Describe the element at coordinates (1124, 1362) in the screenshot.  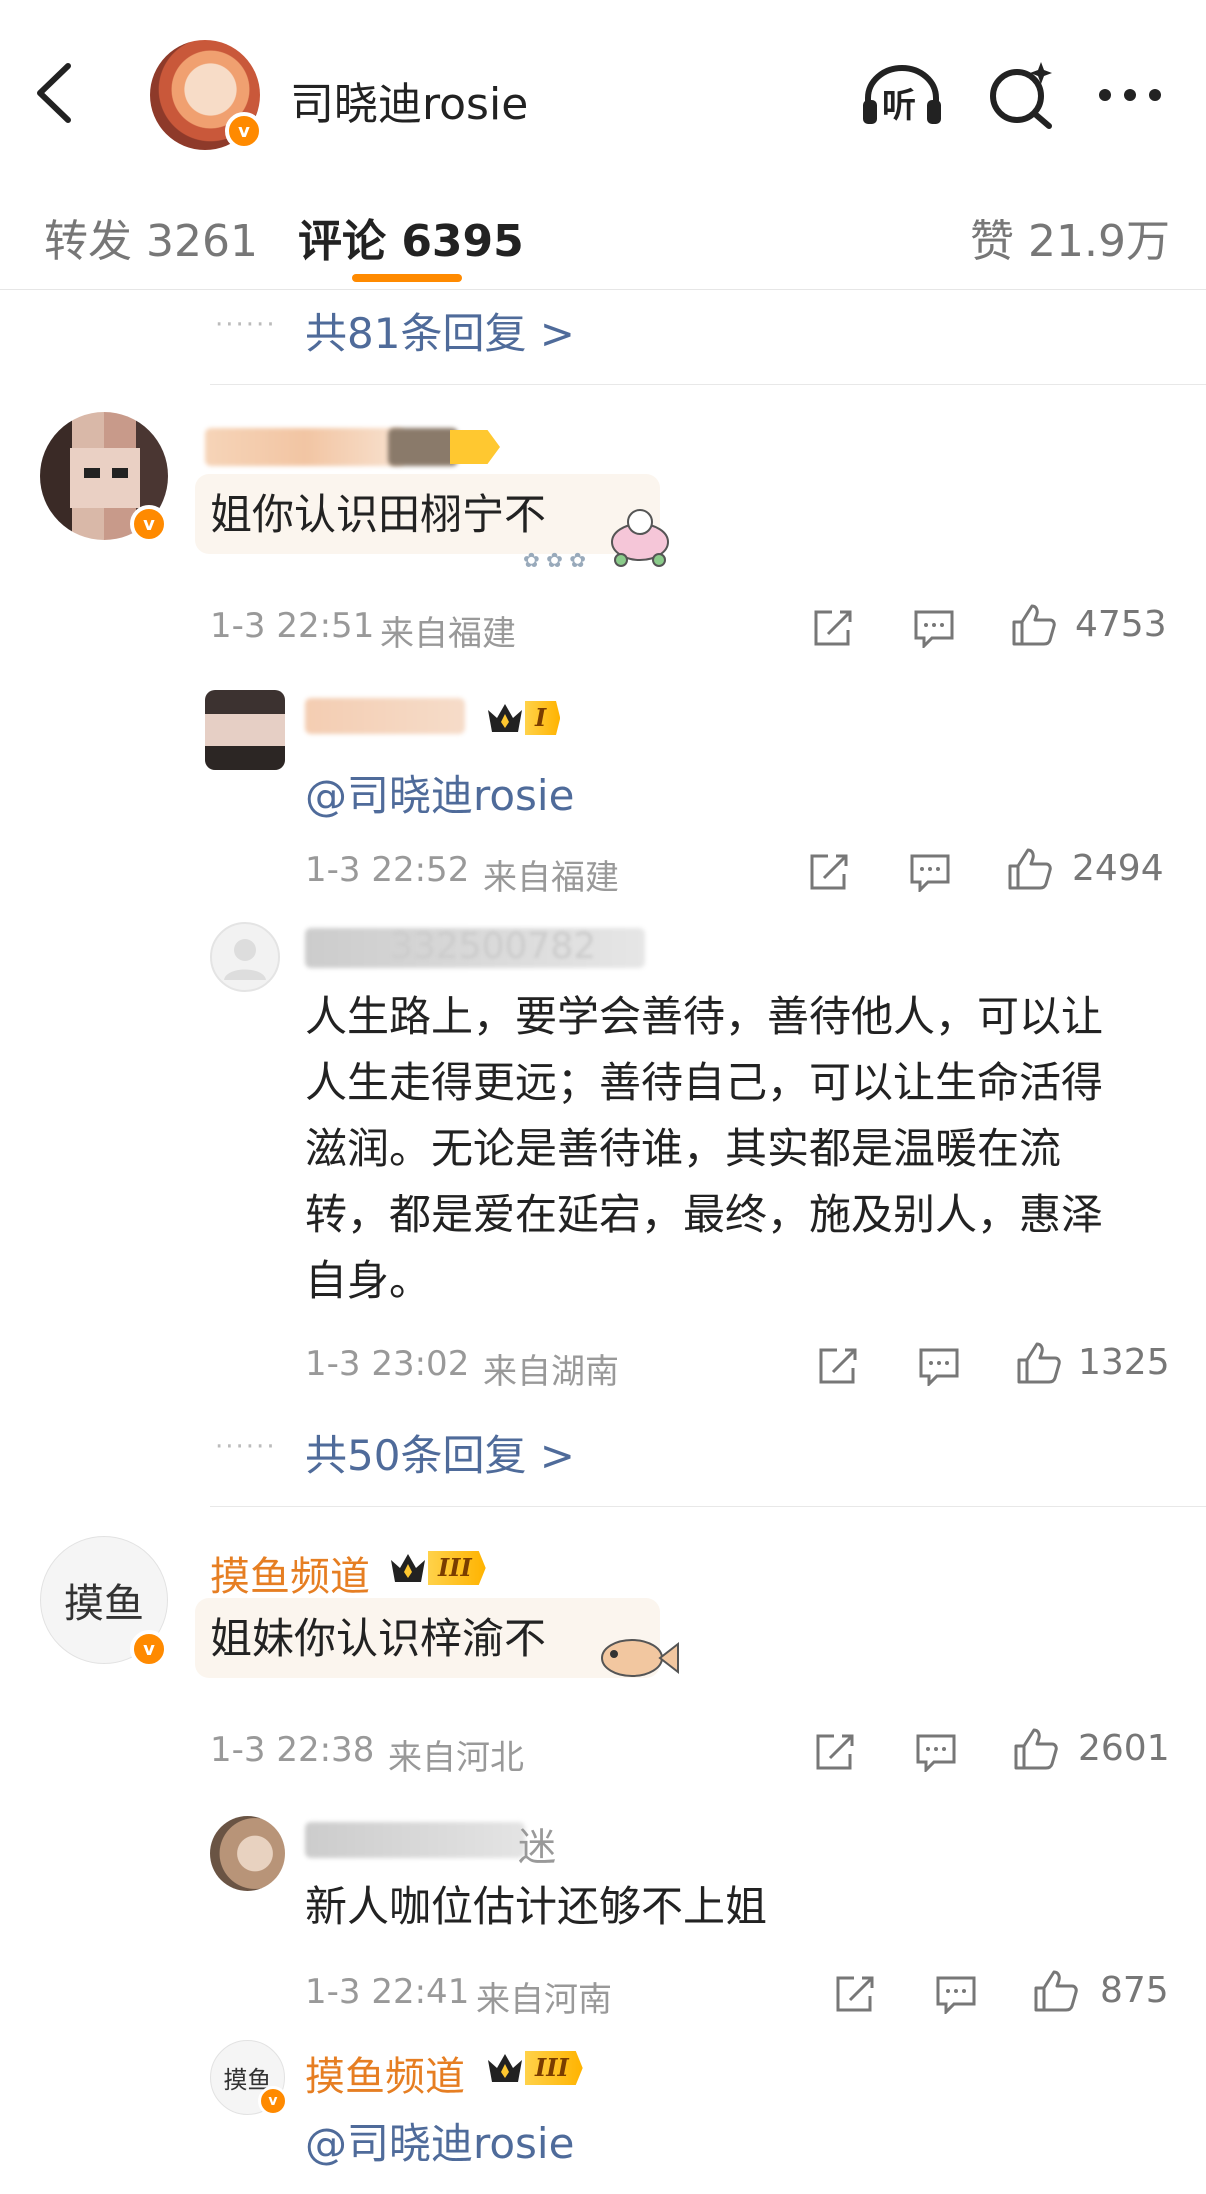
I see `like-count: 1325` at that location.